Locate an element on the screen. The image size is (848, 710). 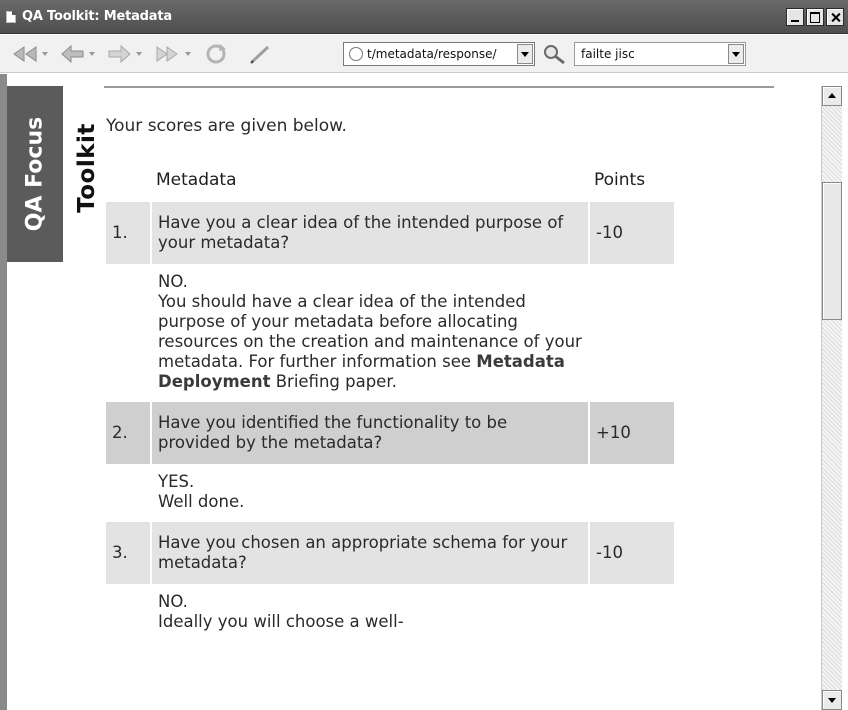
question-number: 3. is located at coordinates (128, 553).